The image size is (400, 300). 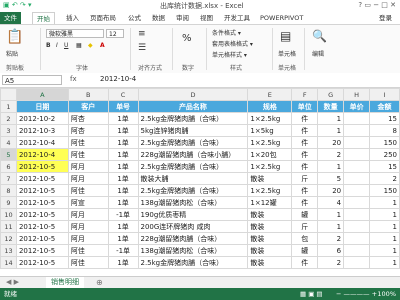 I want to click on header-cell: 单价, so click(x=357, y=106).